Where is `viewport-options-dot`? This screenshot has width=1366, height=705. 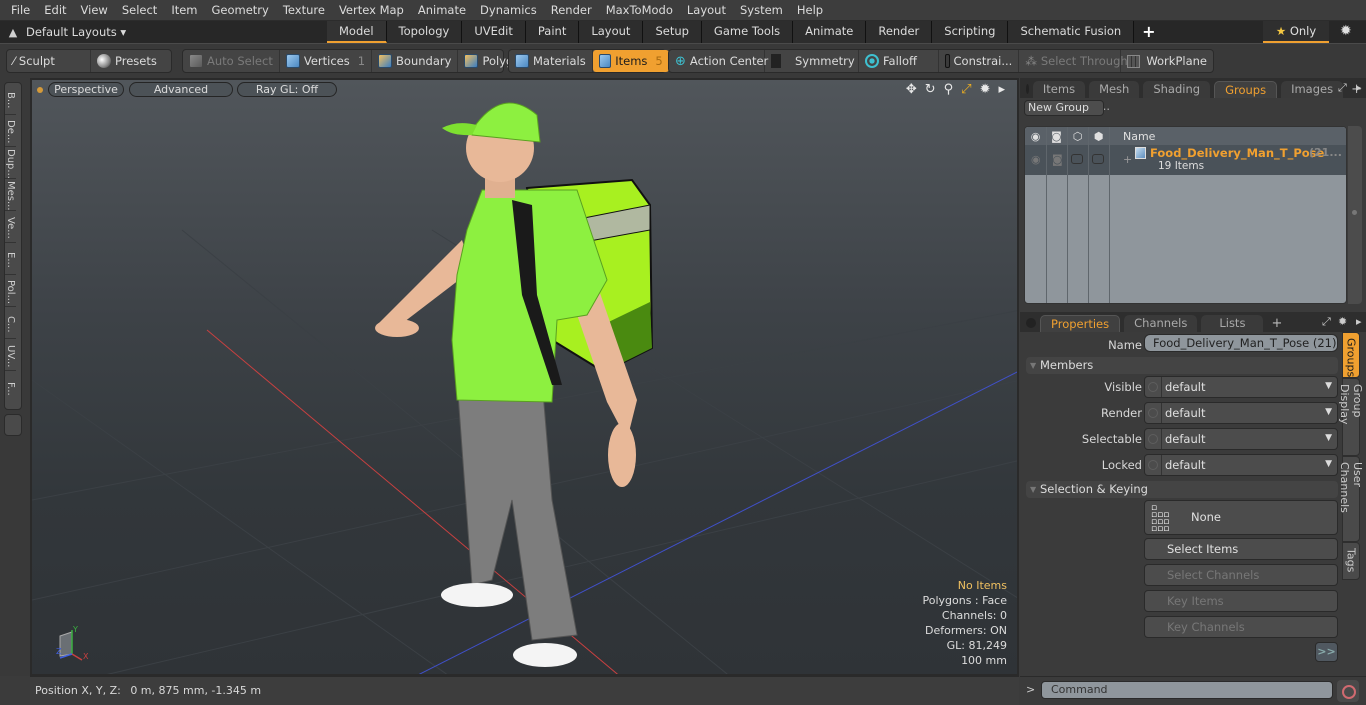 viewport-options-dot is located at coordinates (40, 90).